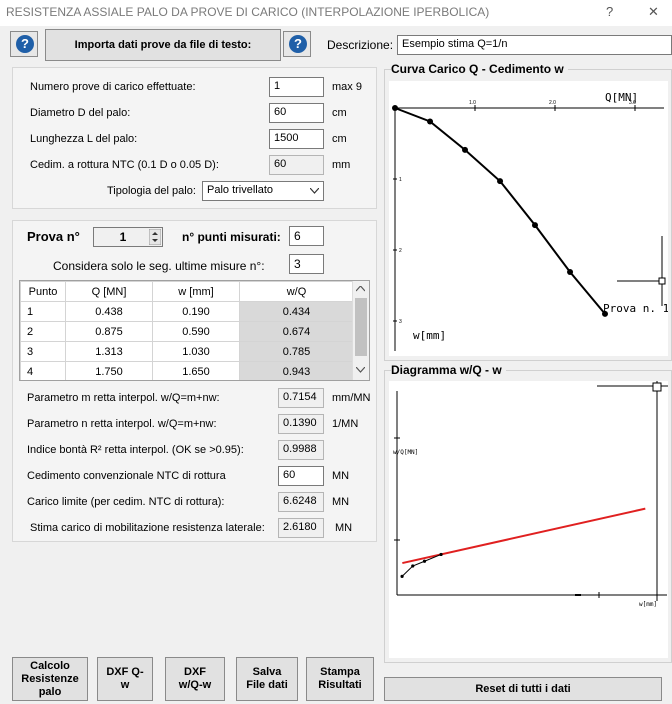 This screenshot has height=704, width=672. What do you see at coordinates (400, 251) in the screenshot?
I see `y-tick-label: 2` at bounding box center [400, 251].